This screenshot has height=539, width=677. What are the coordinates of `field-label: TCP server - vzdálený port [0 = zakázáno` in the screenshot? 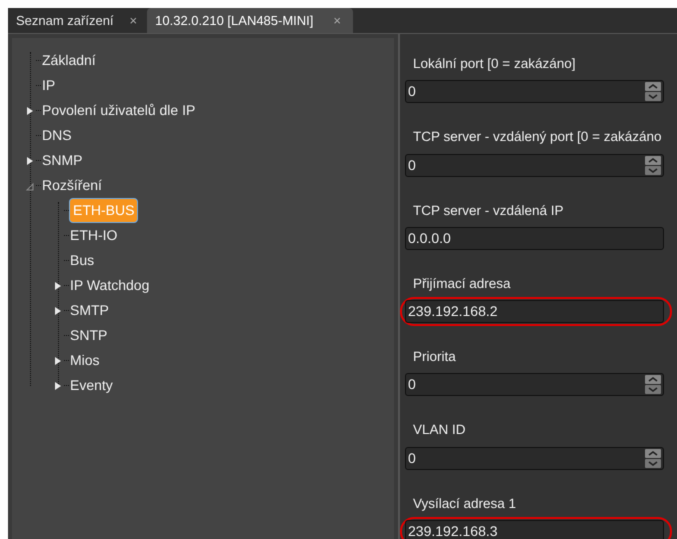 It's located at (537, 137).